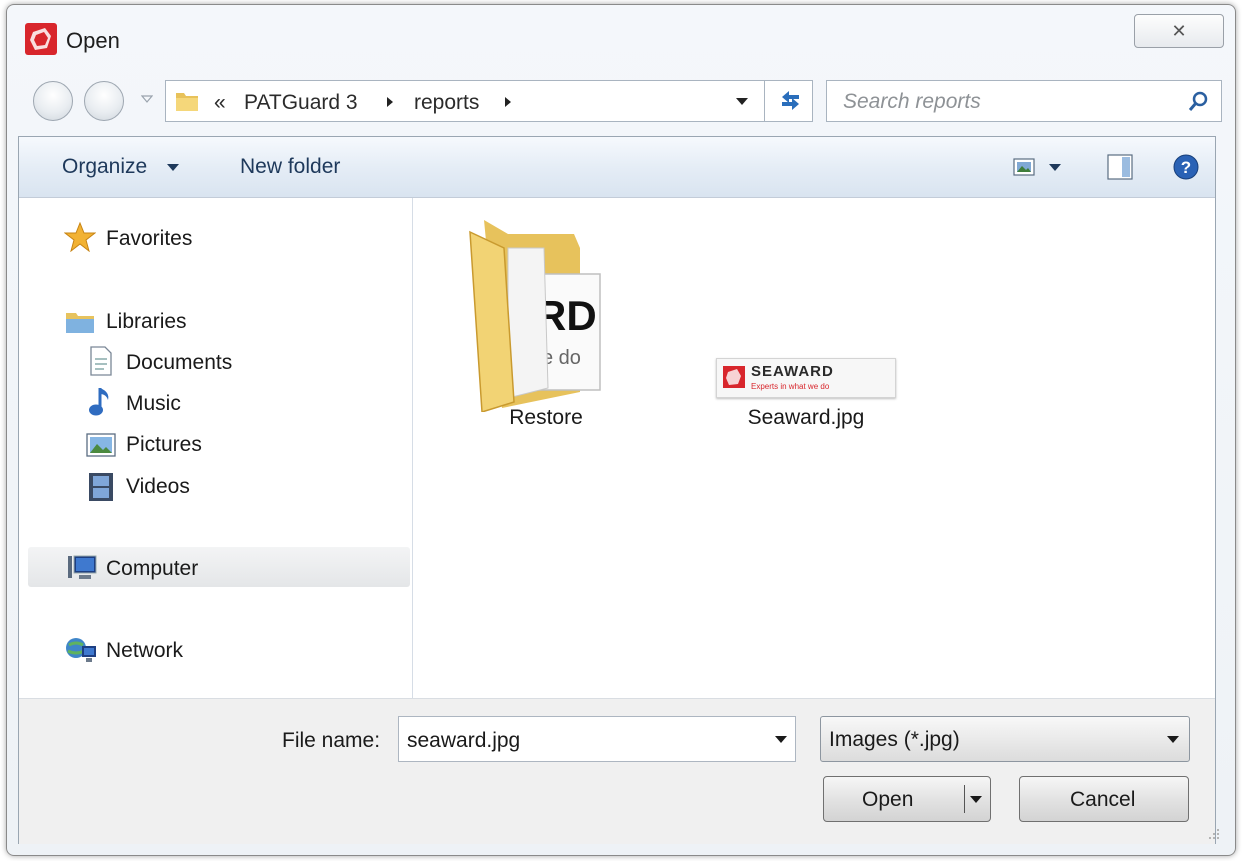  I want to click on nav-music: Music, so click(153, 404).